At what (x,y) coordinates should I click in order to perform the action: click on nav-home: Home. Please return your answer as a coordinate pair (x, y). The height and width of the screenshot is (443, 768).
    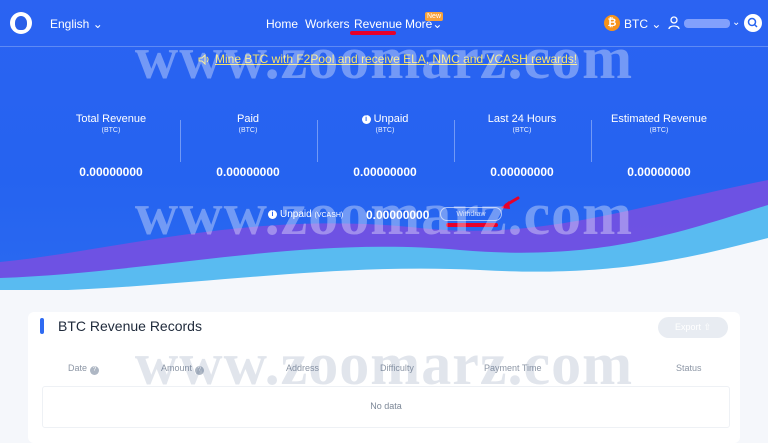
    Looking at the image, I should click on (282, 24).